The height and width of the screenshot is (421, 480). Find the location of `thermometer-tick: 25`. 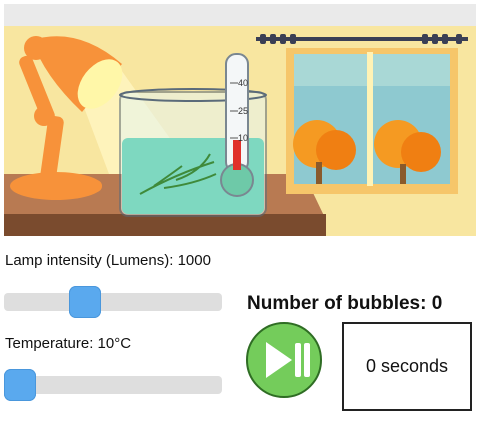

thermometer-tick: 25 is located at coordinates (243, 111).